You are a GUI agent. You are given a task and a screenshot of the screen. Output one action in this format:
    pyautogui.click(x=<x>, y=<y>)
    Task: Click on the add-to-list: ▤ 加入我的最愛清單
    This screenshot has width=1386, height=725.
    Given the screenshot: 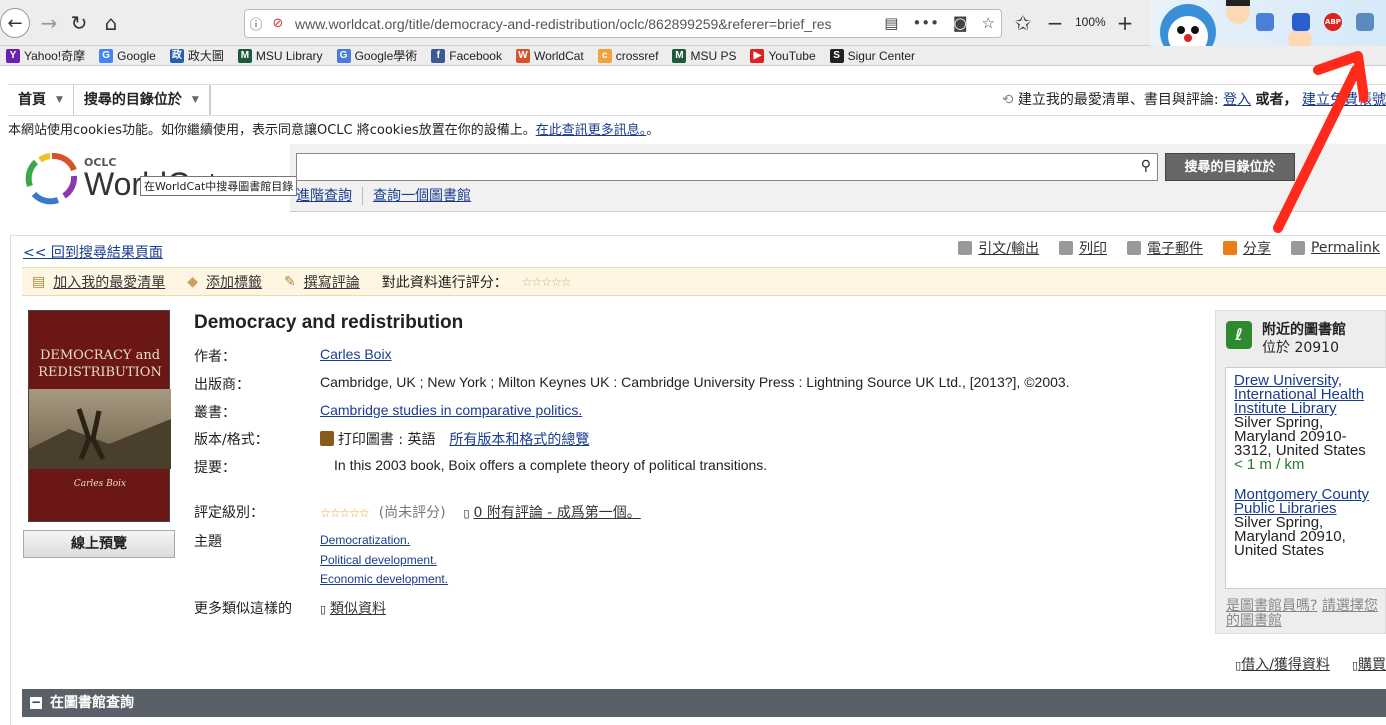 What is the action you would take?
    pyautogui.click(x=98, y=282)
    